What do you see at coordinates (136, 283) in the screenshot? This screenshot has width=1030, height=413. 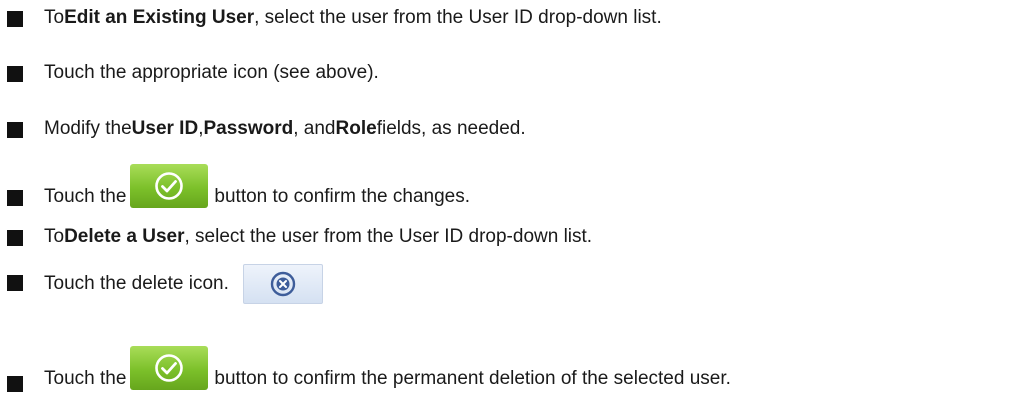 I see `step-text: Touch the delete icon.` at bounding box center [136, 283].